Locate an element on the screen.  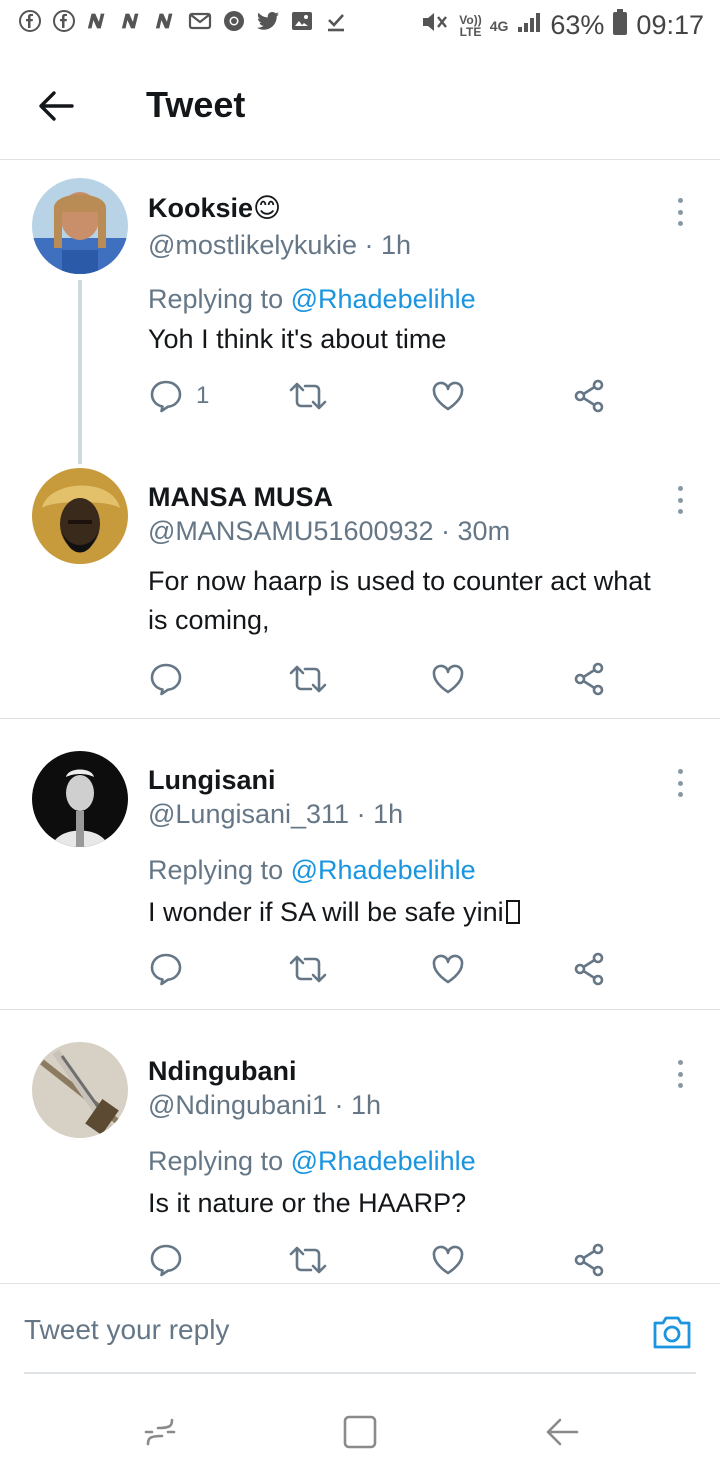
handle: @mostlikelykukie is located at coordinates (252, 245).